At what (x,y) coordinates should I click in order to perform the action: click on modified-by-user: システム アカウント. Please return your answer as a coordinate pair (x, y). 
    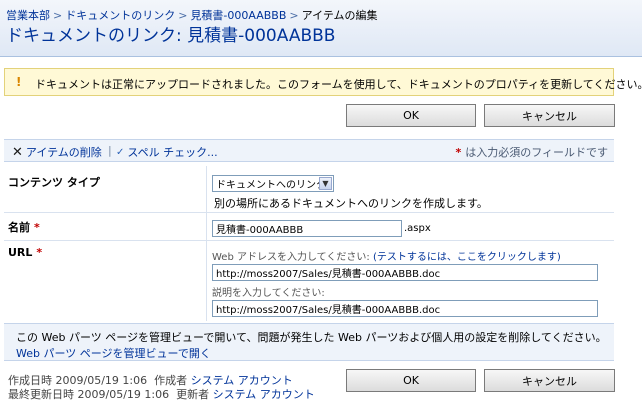
    Looking at the image, I should click on (264, 394).